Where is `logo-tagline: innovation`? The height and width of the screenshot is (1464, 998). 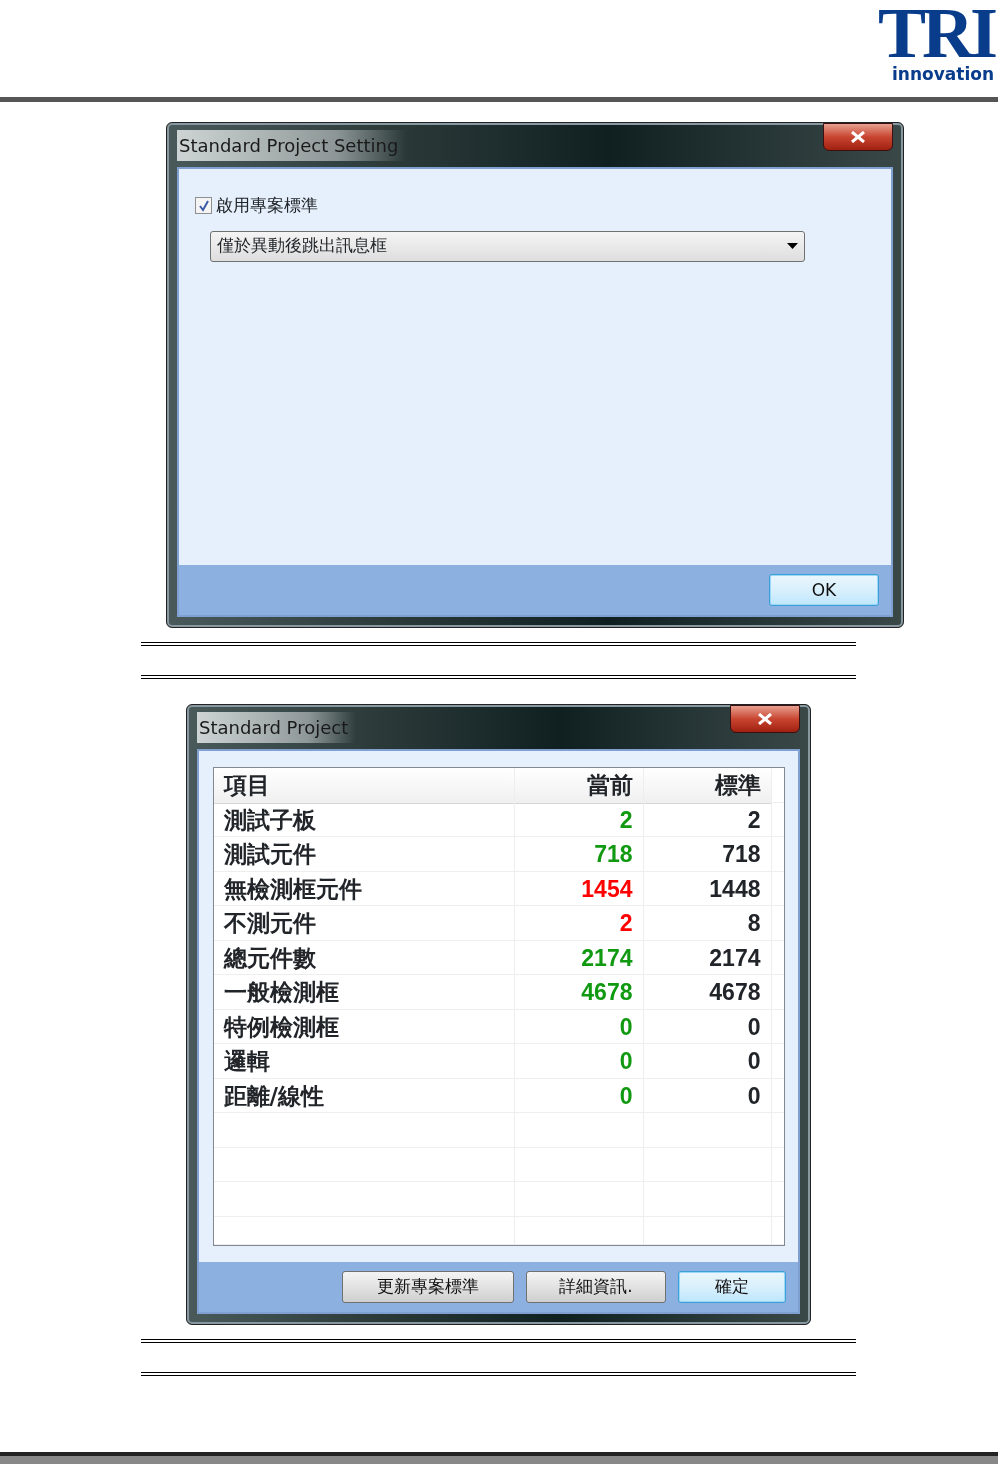
logo-tagline: innovation is located at coordinates (943, 74).